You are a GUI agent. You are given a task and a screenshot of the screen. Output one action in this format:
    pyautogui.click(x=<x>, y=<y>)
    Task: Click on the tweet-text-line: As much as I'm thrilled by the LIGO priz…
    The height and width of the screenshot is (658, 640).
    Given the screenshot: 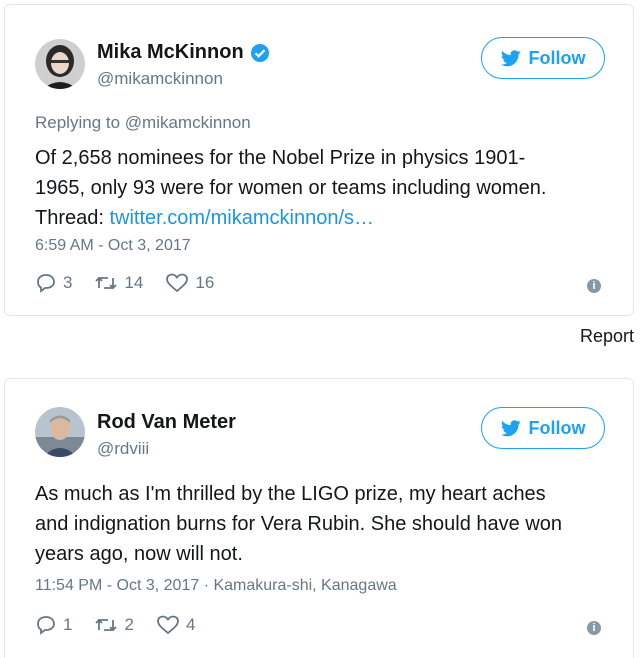 What is the action you would take?
    pyautogui.click(x=290, y=494)
    